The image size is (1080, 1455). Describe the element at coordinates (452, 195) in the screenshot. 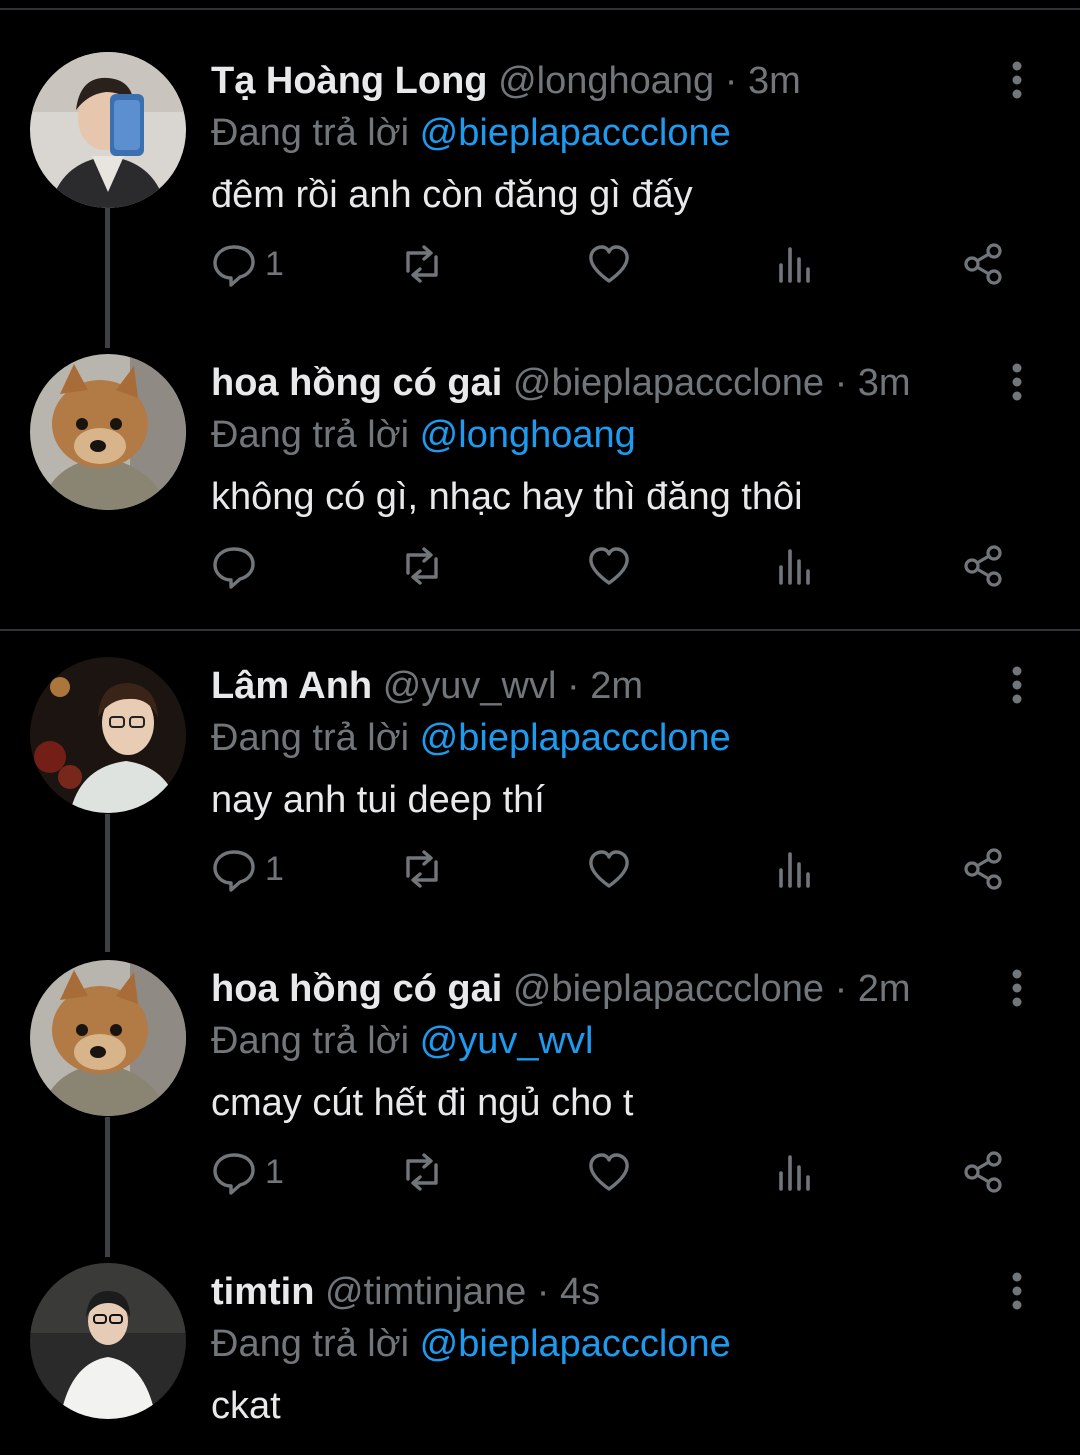

I see `tweet-text: đêm rồi anh còn đăng gì đấy` at that location.